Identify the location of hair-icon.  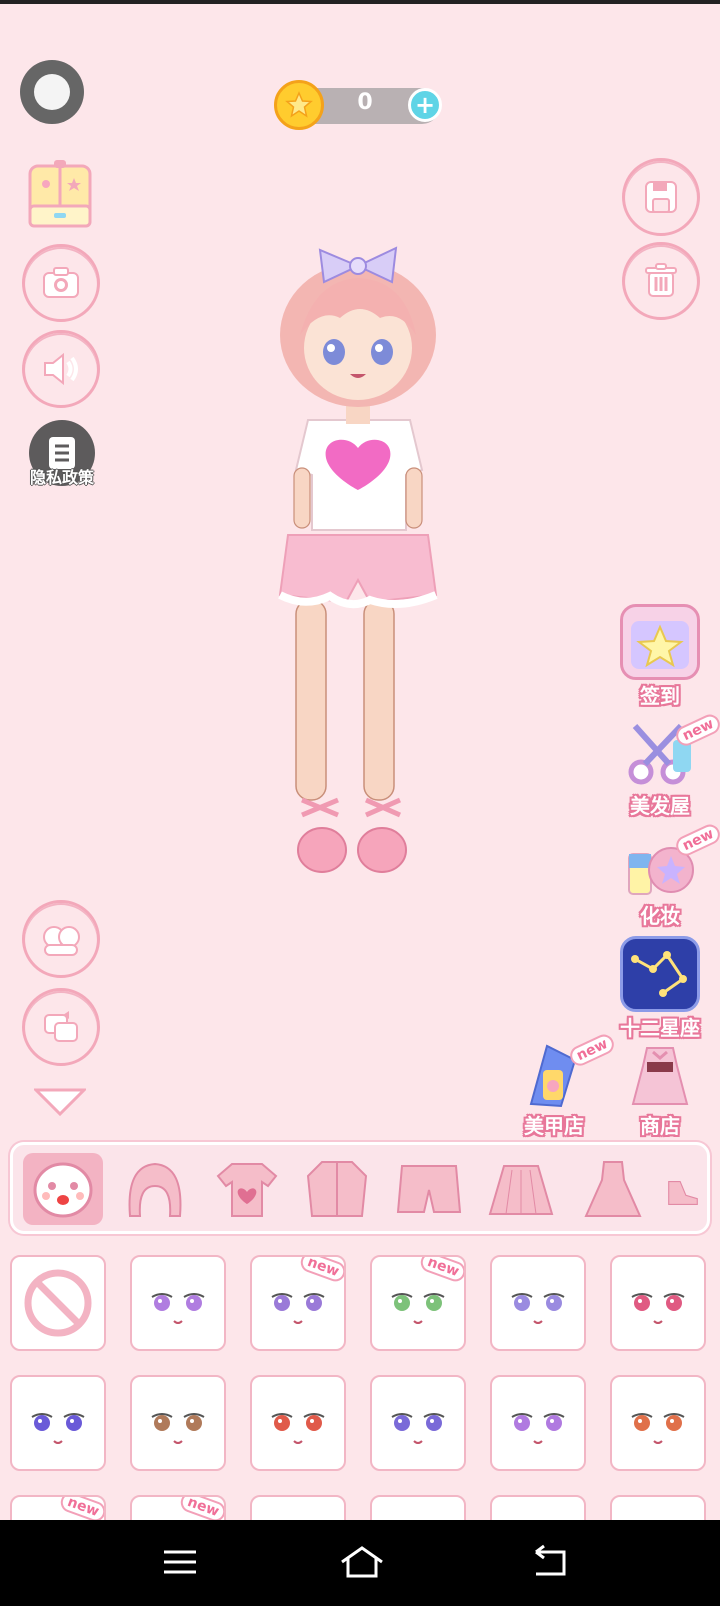
(155, 1189).